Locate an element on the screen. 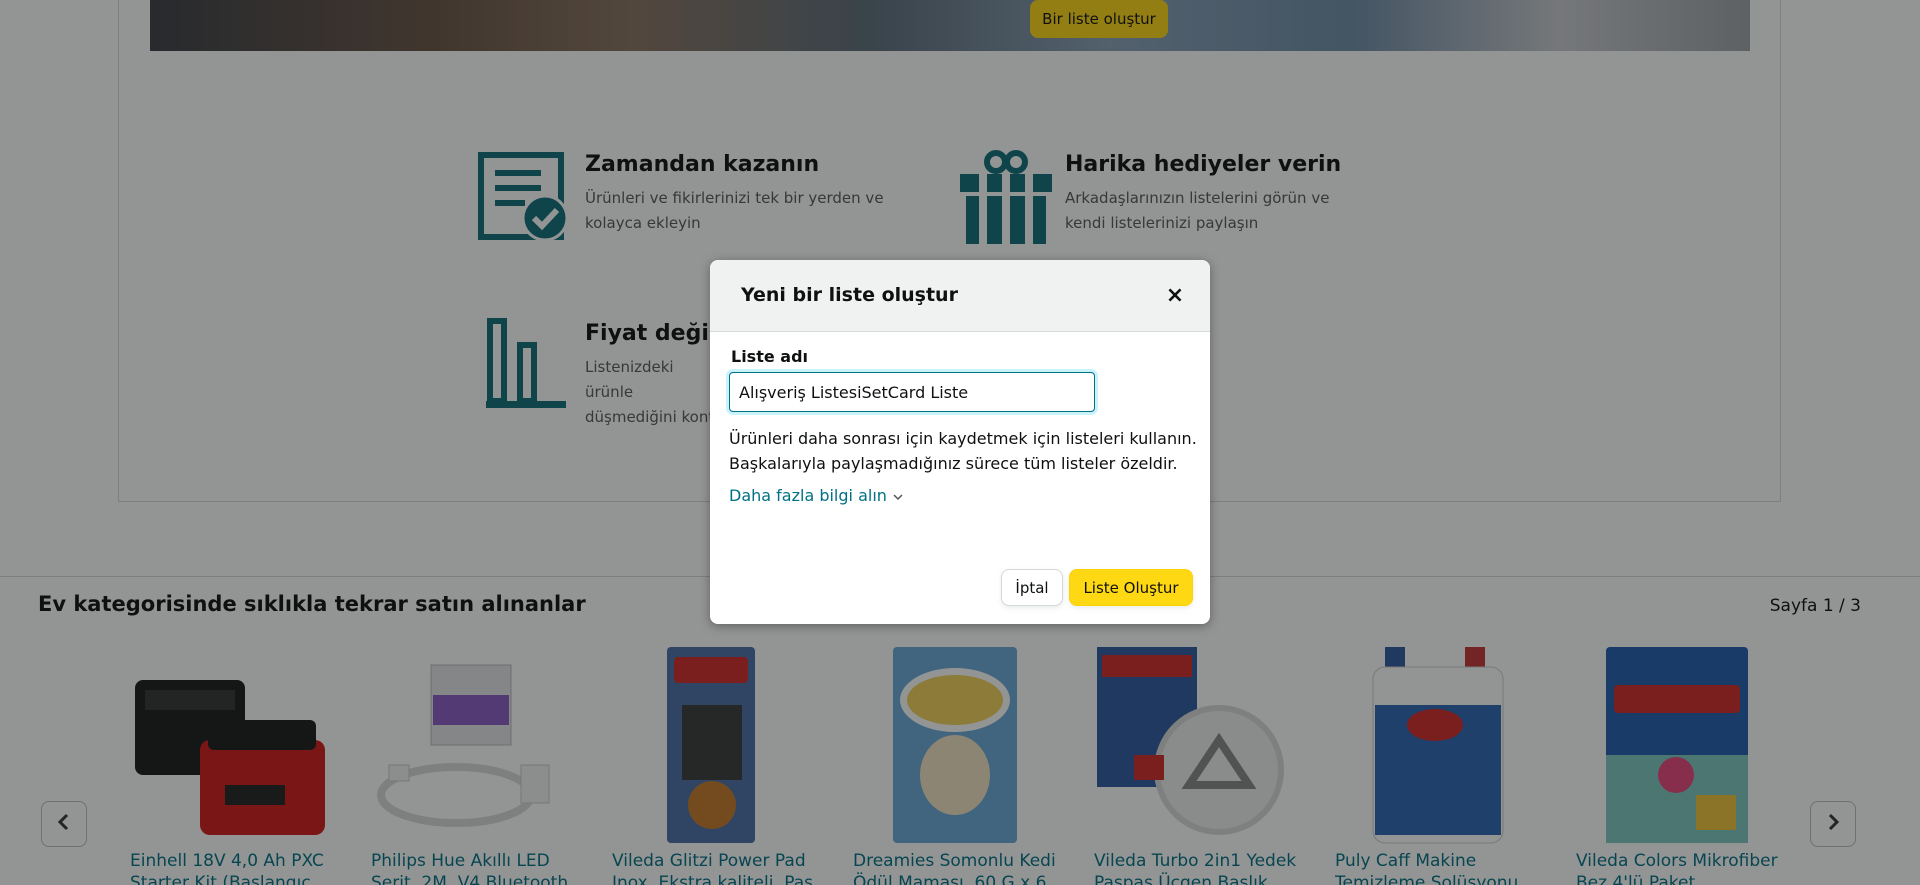 Image resolution: width=1920 pixels, height=885 pixels. dialog-title: Yeni bir liste oluştur is located at coordinates (849, 295).